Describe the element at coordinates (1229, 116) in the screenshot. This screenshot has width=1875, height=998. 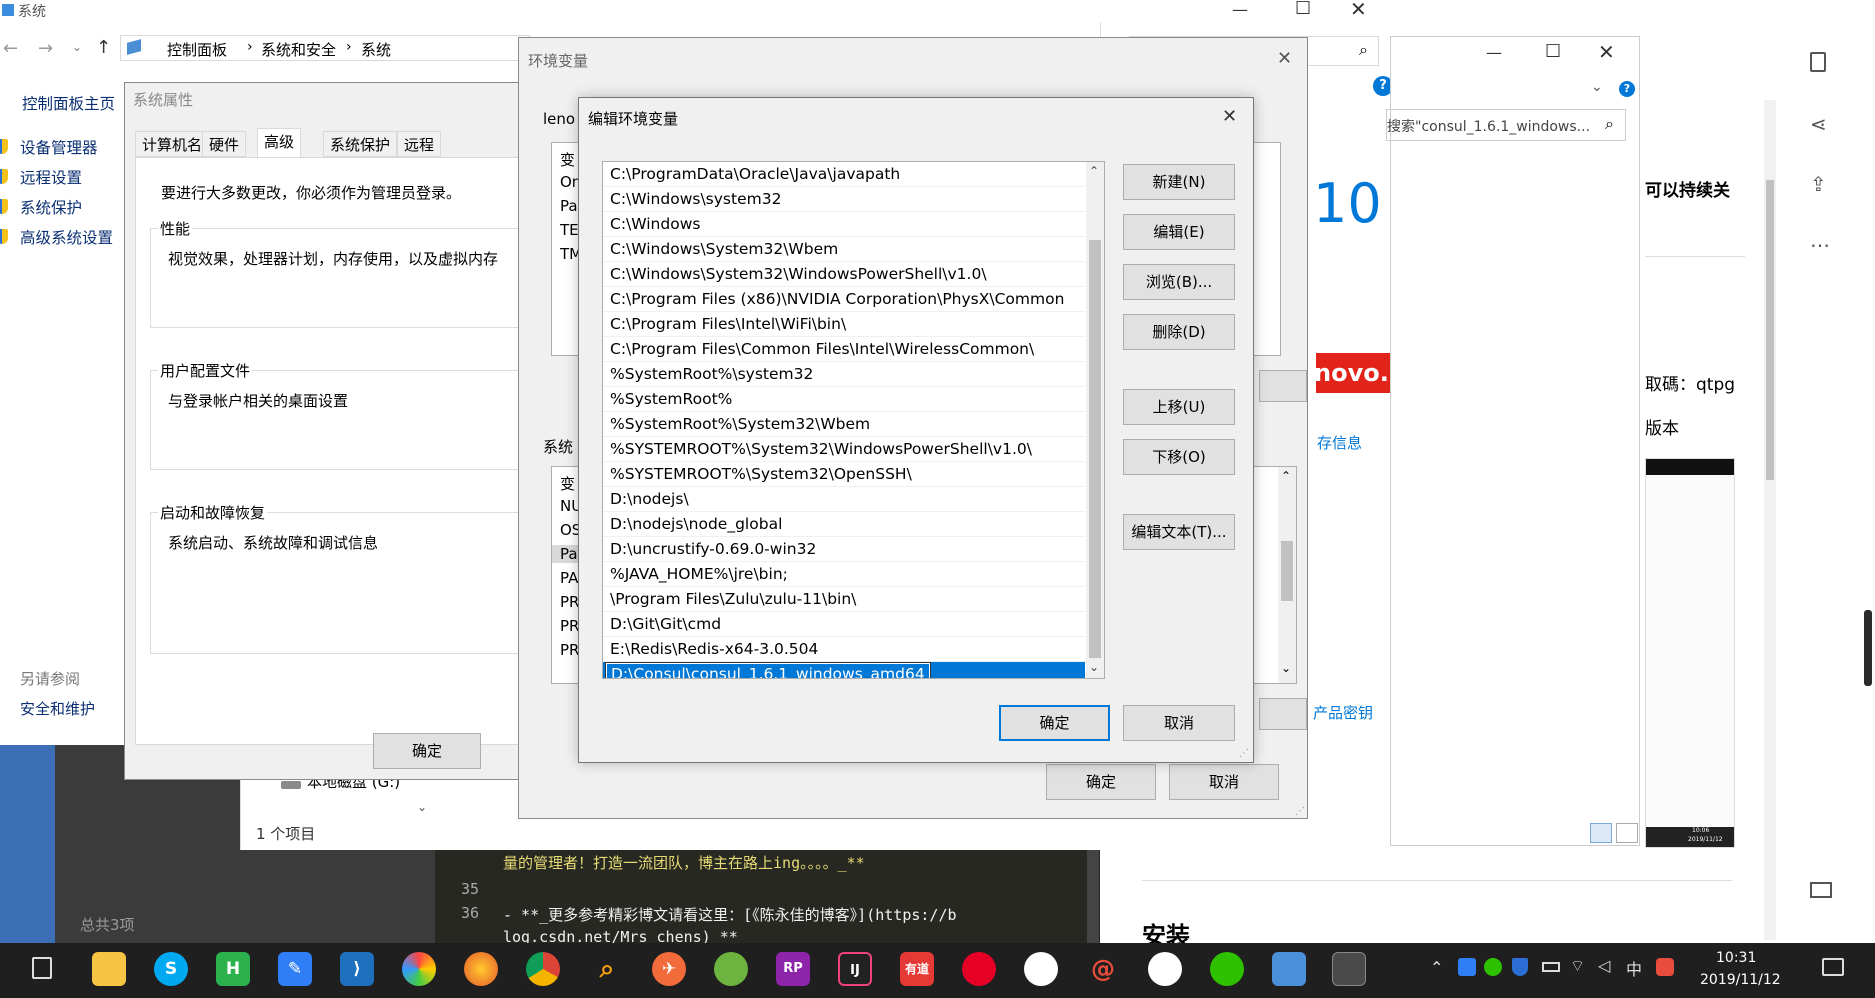
I see `edit-env-close-button: ✕` at that location.